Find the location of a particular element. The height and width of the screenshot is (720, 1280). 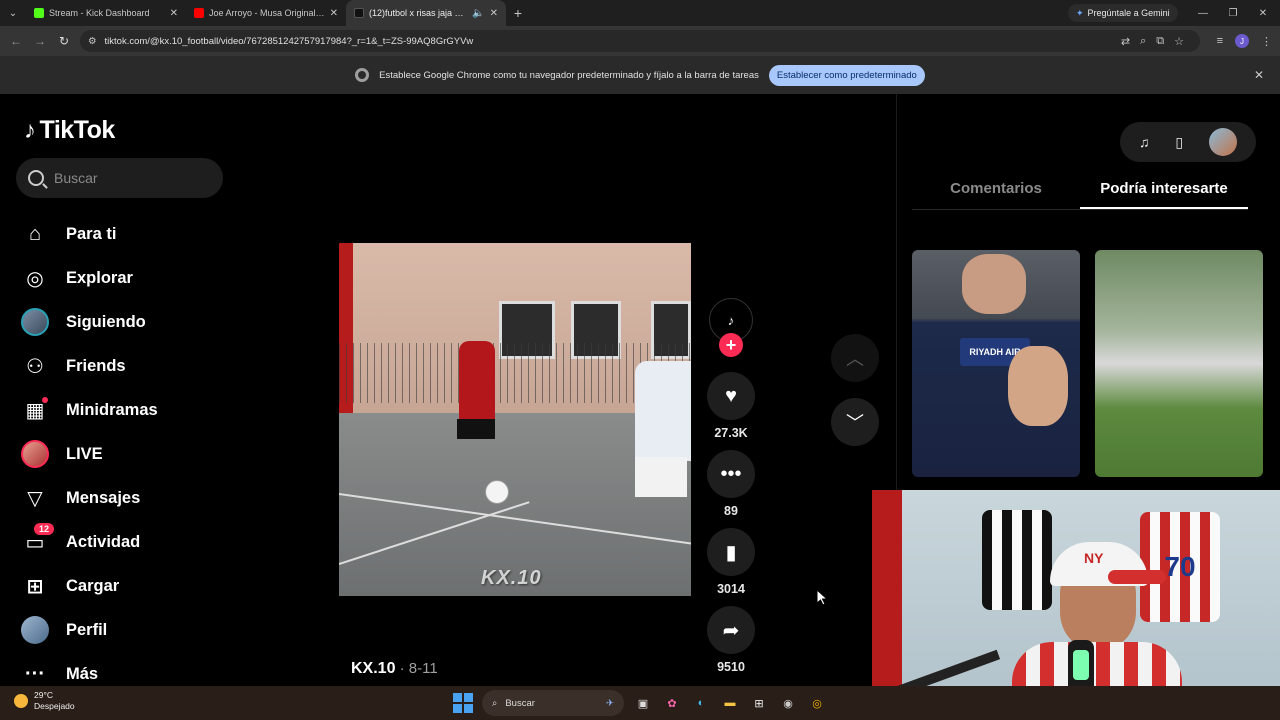

comment-icon: ••• is located at coordinates (731, 474).